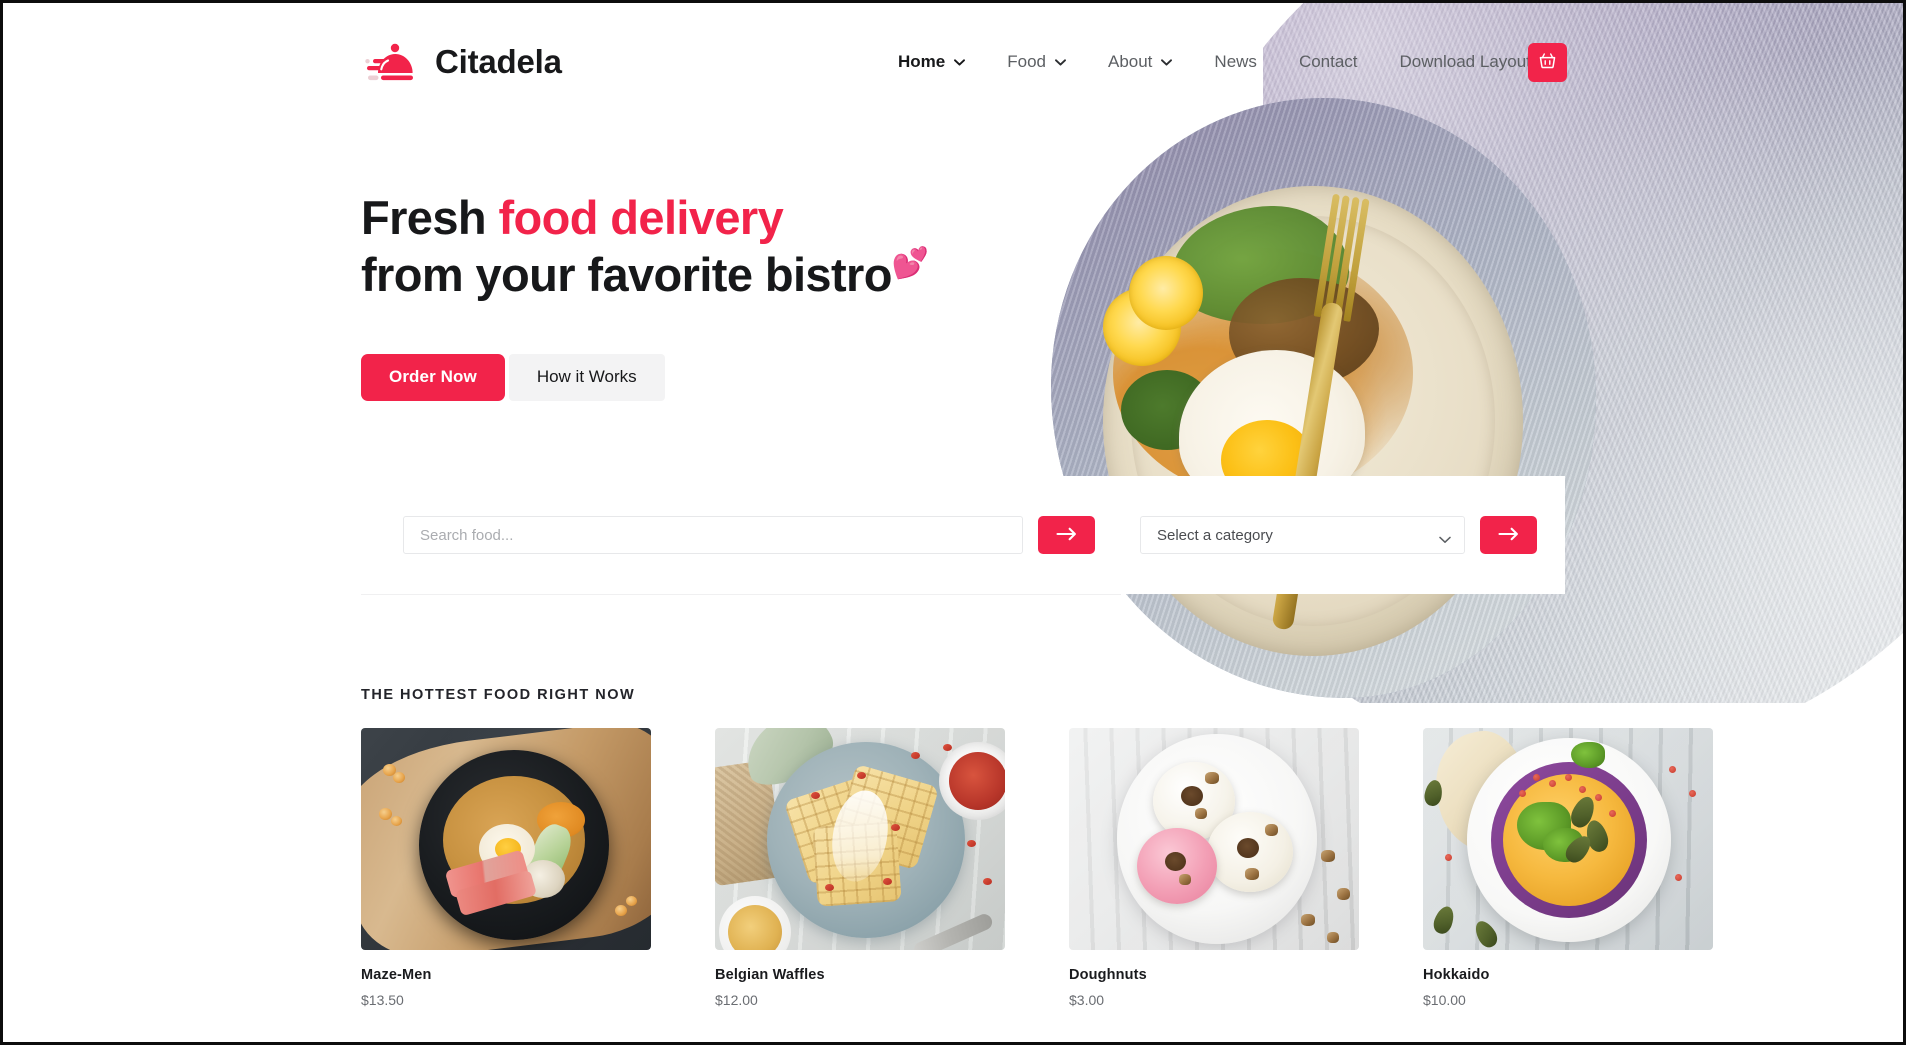 The image size is (1906, 1045). What do you see at coordinates (770, 975) in the screenshot?
I see `food-name: Belgian Waffles` at bounding box center [770, 975].